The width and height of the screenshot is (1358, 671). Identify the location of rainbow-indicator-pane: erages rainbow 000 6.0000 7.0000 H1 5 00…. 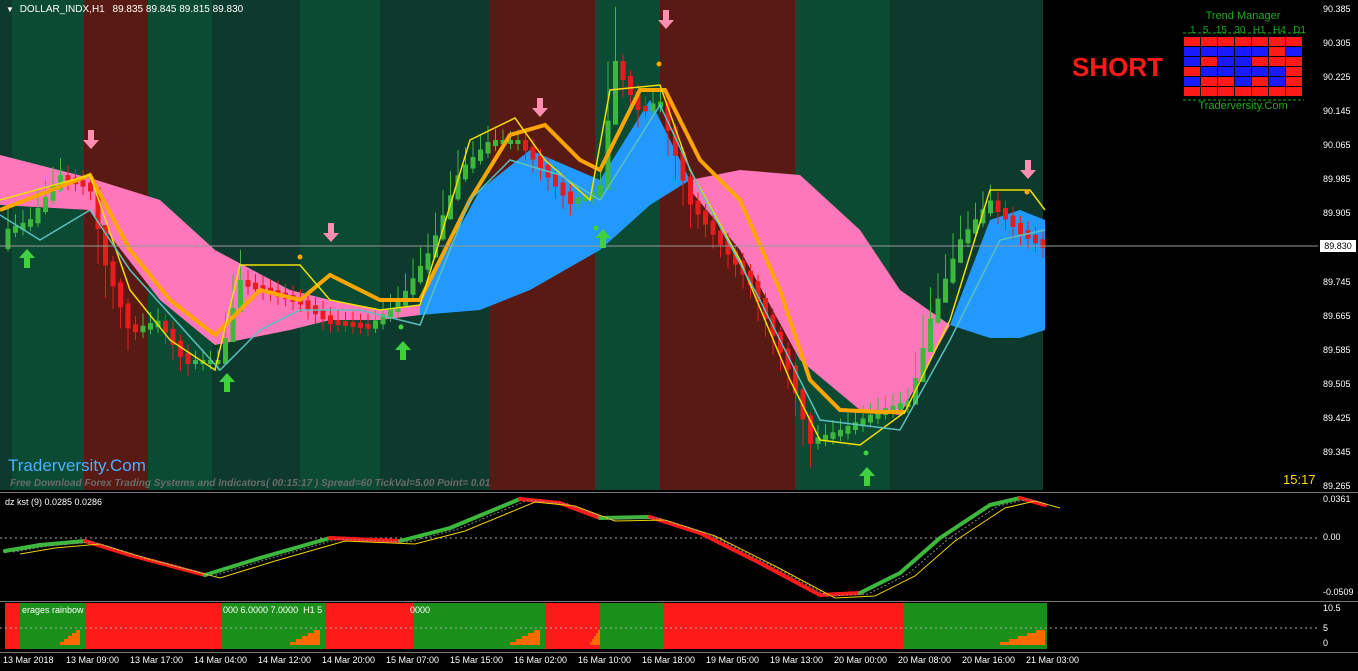
(679, 627).